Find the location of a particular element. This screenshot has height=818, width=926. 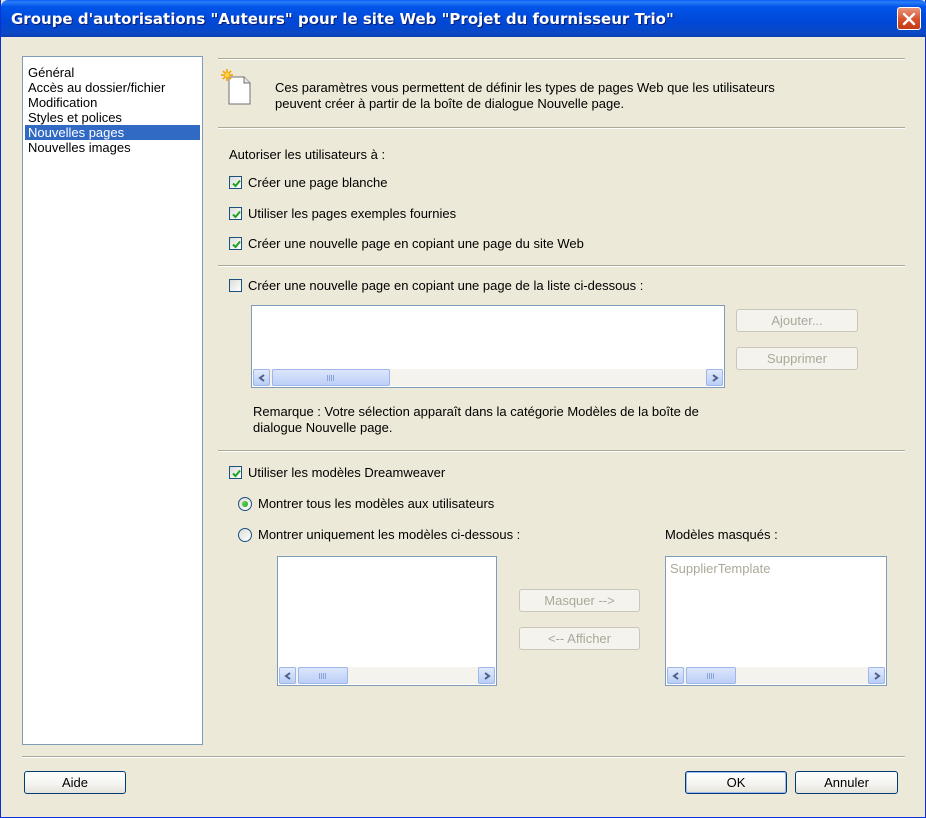

category-item-editing: Modification is located at coordinates (112, 102).